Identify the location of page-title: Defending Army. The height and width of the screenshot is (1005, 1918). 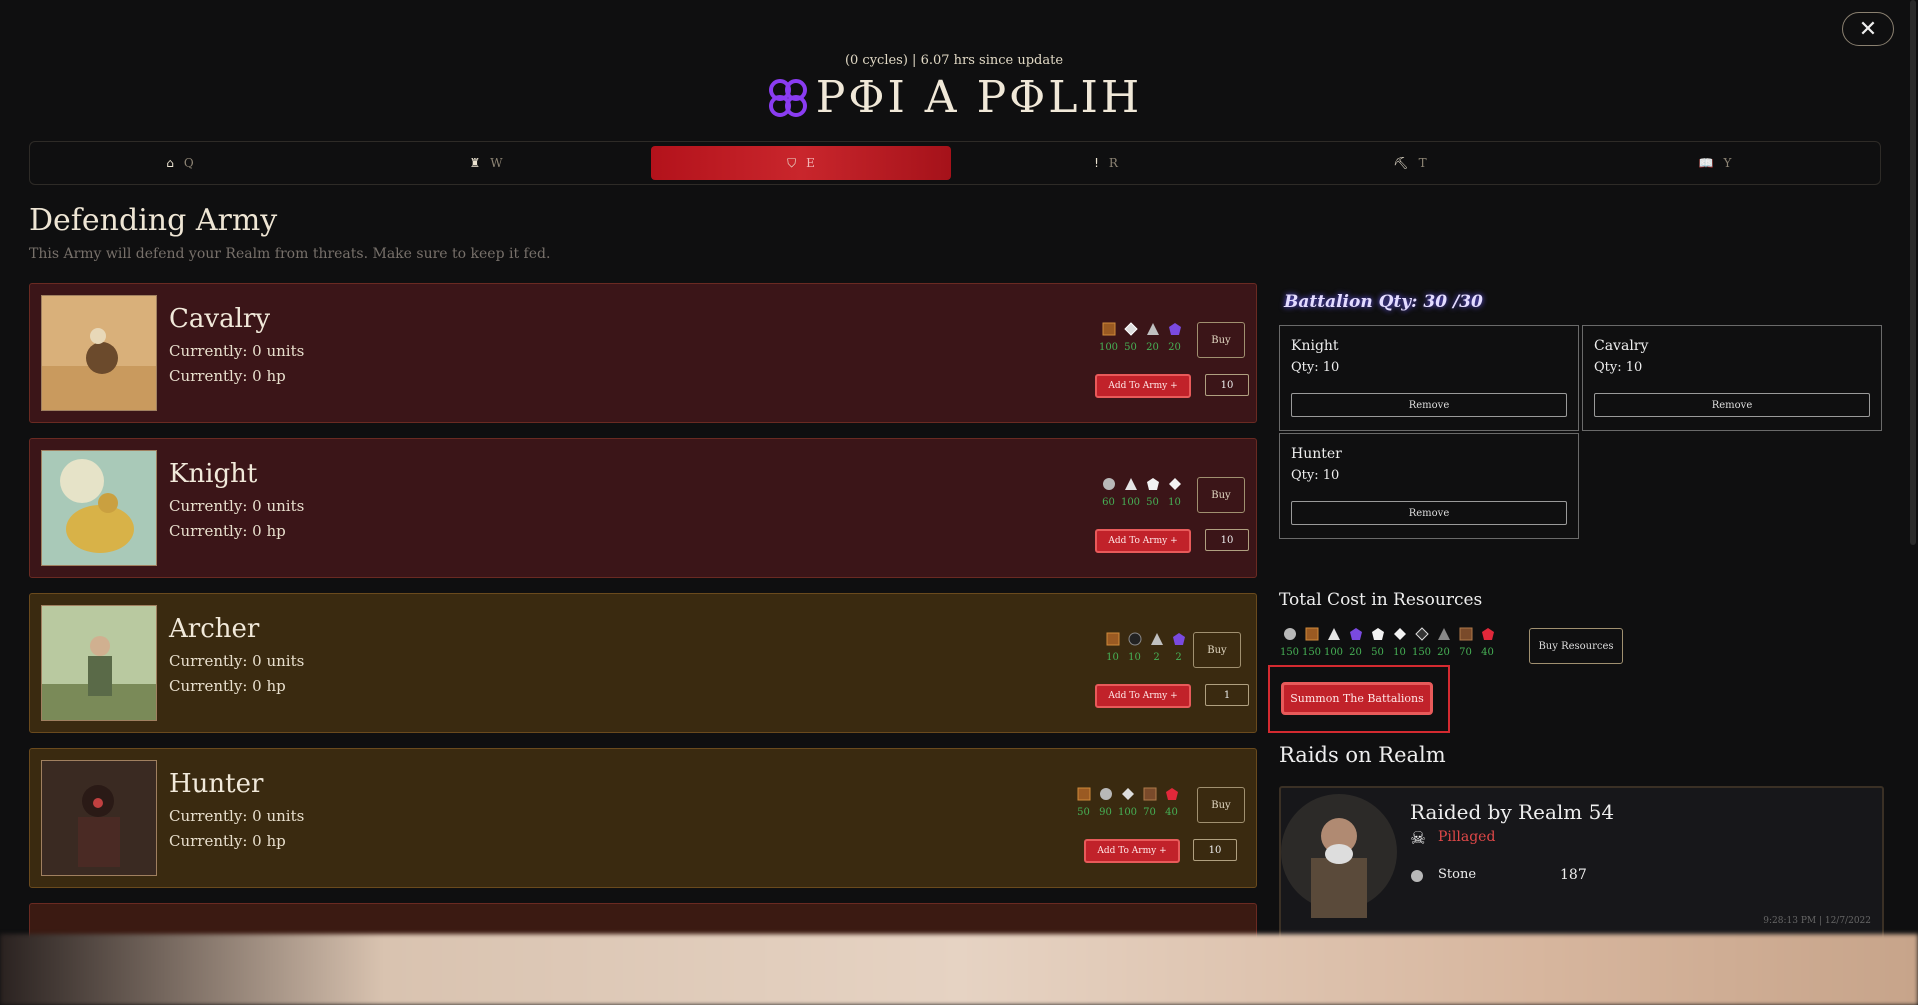
(153, 220).